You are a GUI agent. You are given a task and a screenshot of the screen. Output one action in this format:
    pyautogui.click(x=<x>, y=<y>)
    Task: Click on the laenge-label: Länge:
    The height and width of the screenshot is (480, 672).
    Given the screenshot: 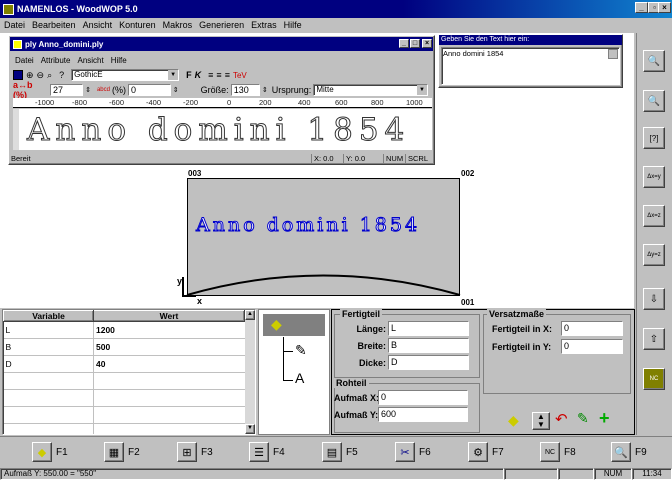 What is the action you would take?
    pyautogui.click(x=371, y=329)
    